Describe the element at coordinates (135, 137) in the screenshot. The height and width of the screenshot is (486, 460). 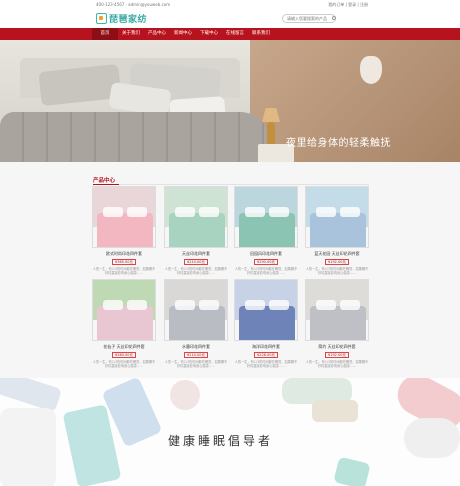
I see `quilt` at that location.